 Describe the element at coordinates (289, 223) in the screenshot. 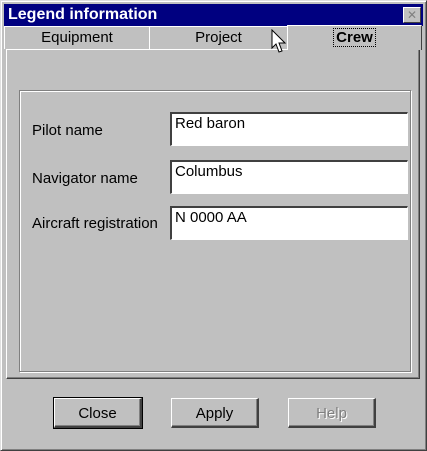

I see `aircraft-registration-field: N 0000 AA` at that location.